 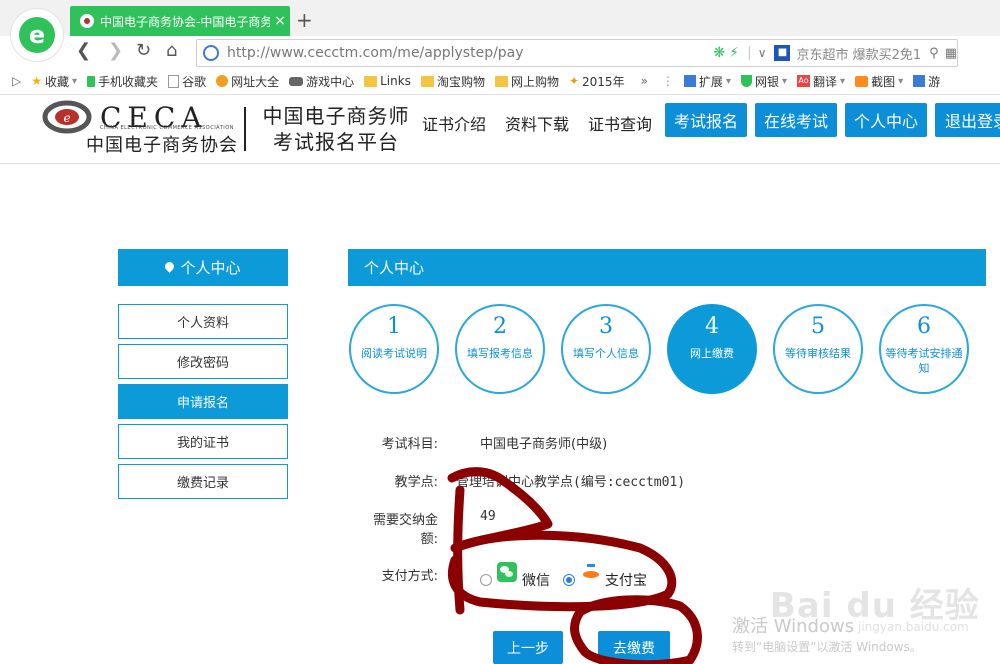 I want to click on nav-link-cert-query: 证书查询, so click(x=620, y=123).